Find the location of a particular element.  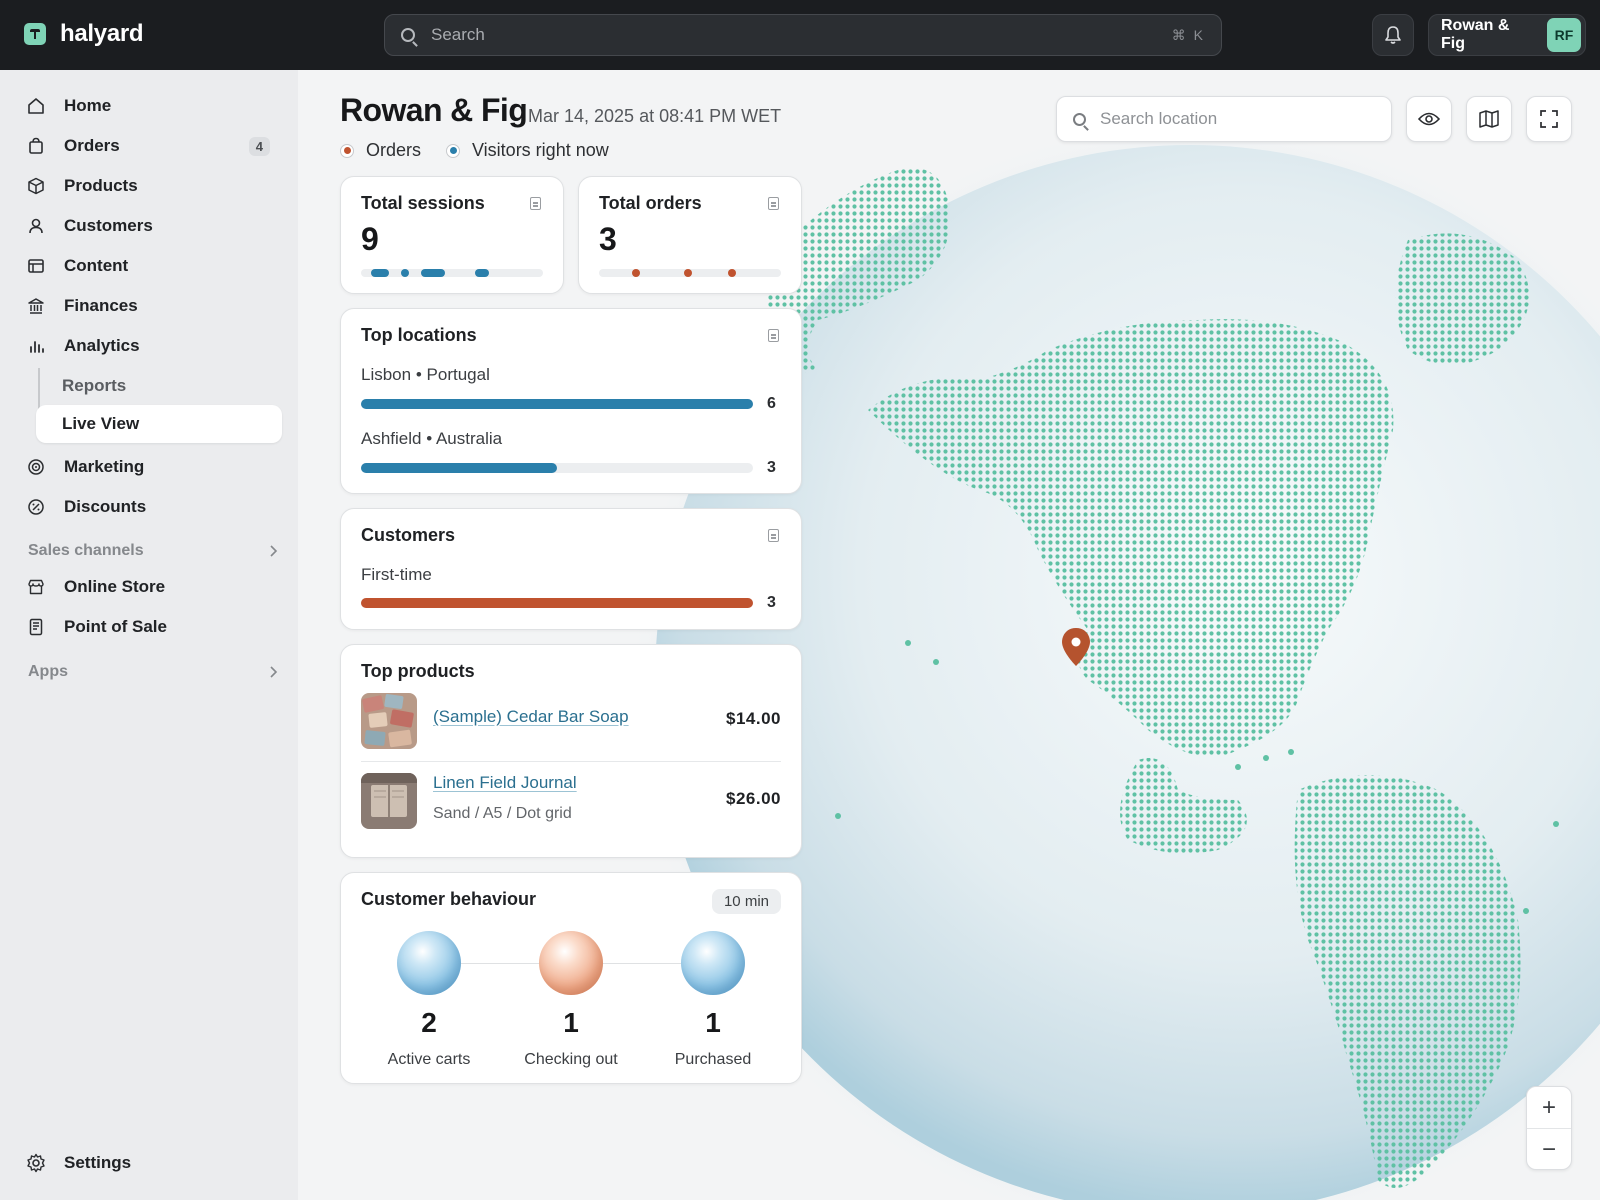

global-search-input: Search ⌘ K is located at coordinates (803, 35).